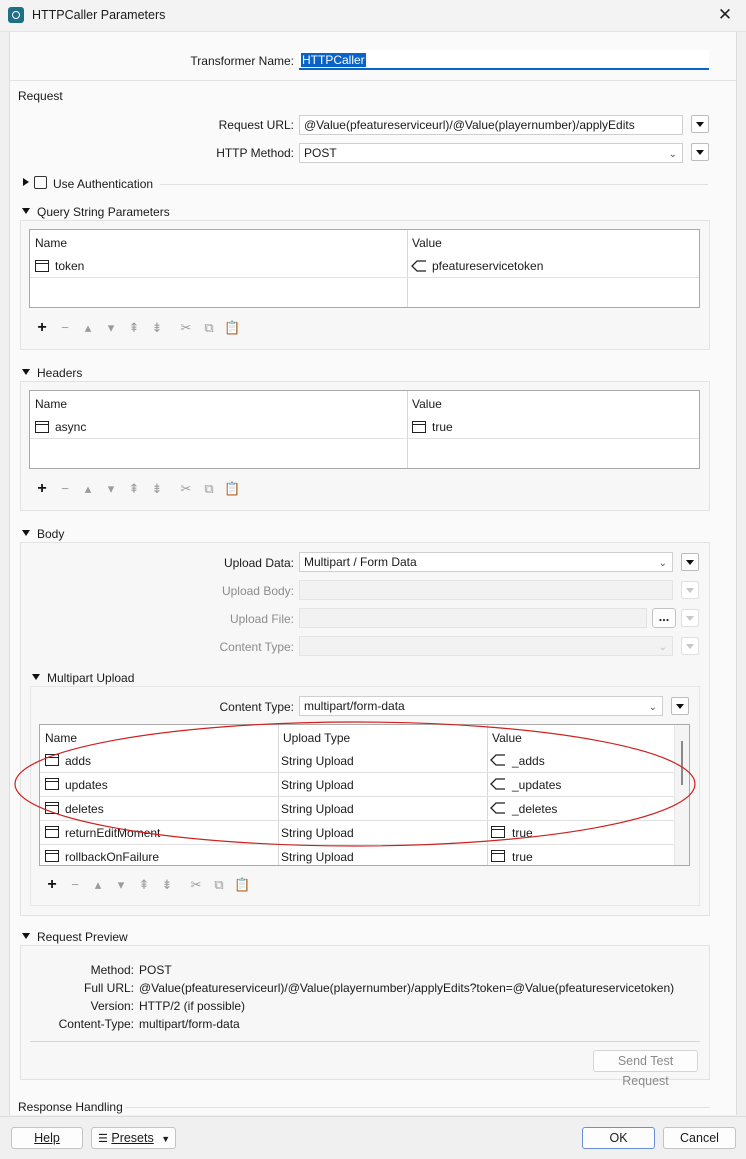 The image size is (746, 1159). Describe the element at coordinates (700, 152) in the screenshot. I see `http-method-menu-button` at that location.